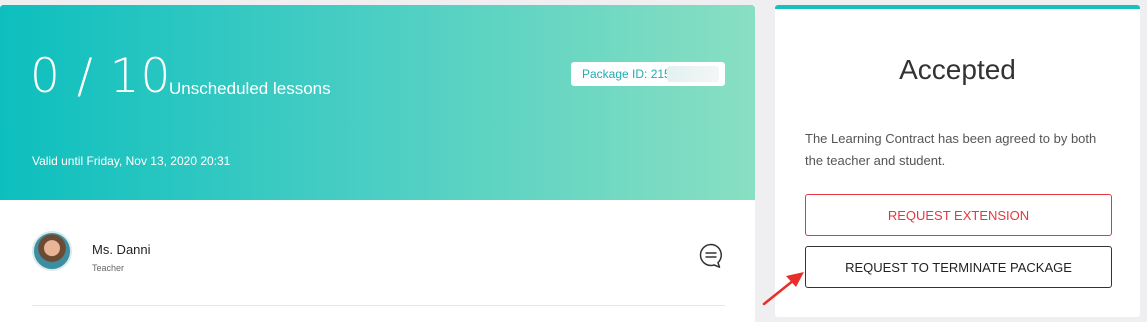  What do you see at coordinates (693, 74) in the screenshot?
I see `redacted-id-mask` at bounding box center [693, 74].